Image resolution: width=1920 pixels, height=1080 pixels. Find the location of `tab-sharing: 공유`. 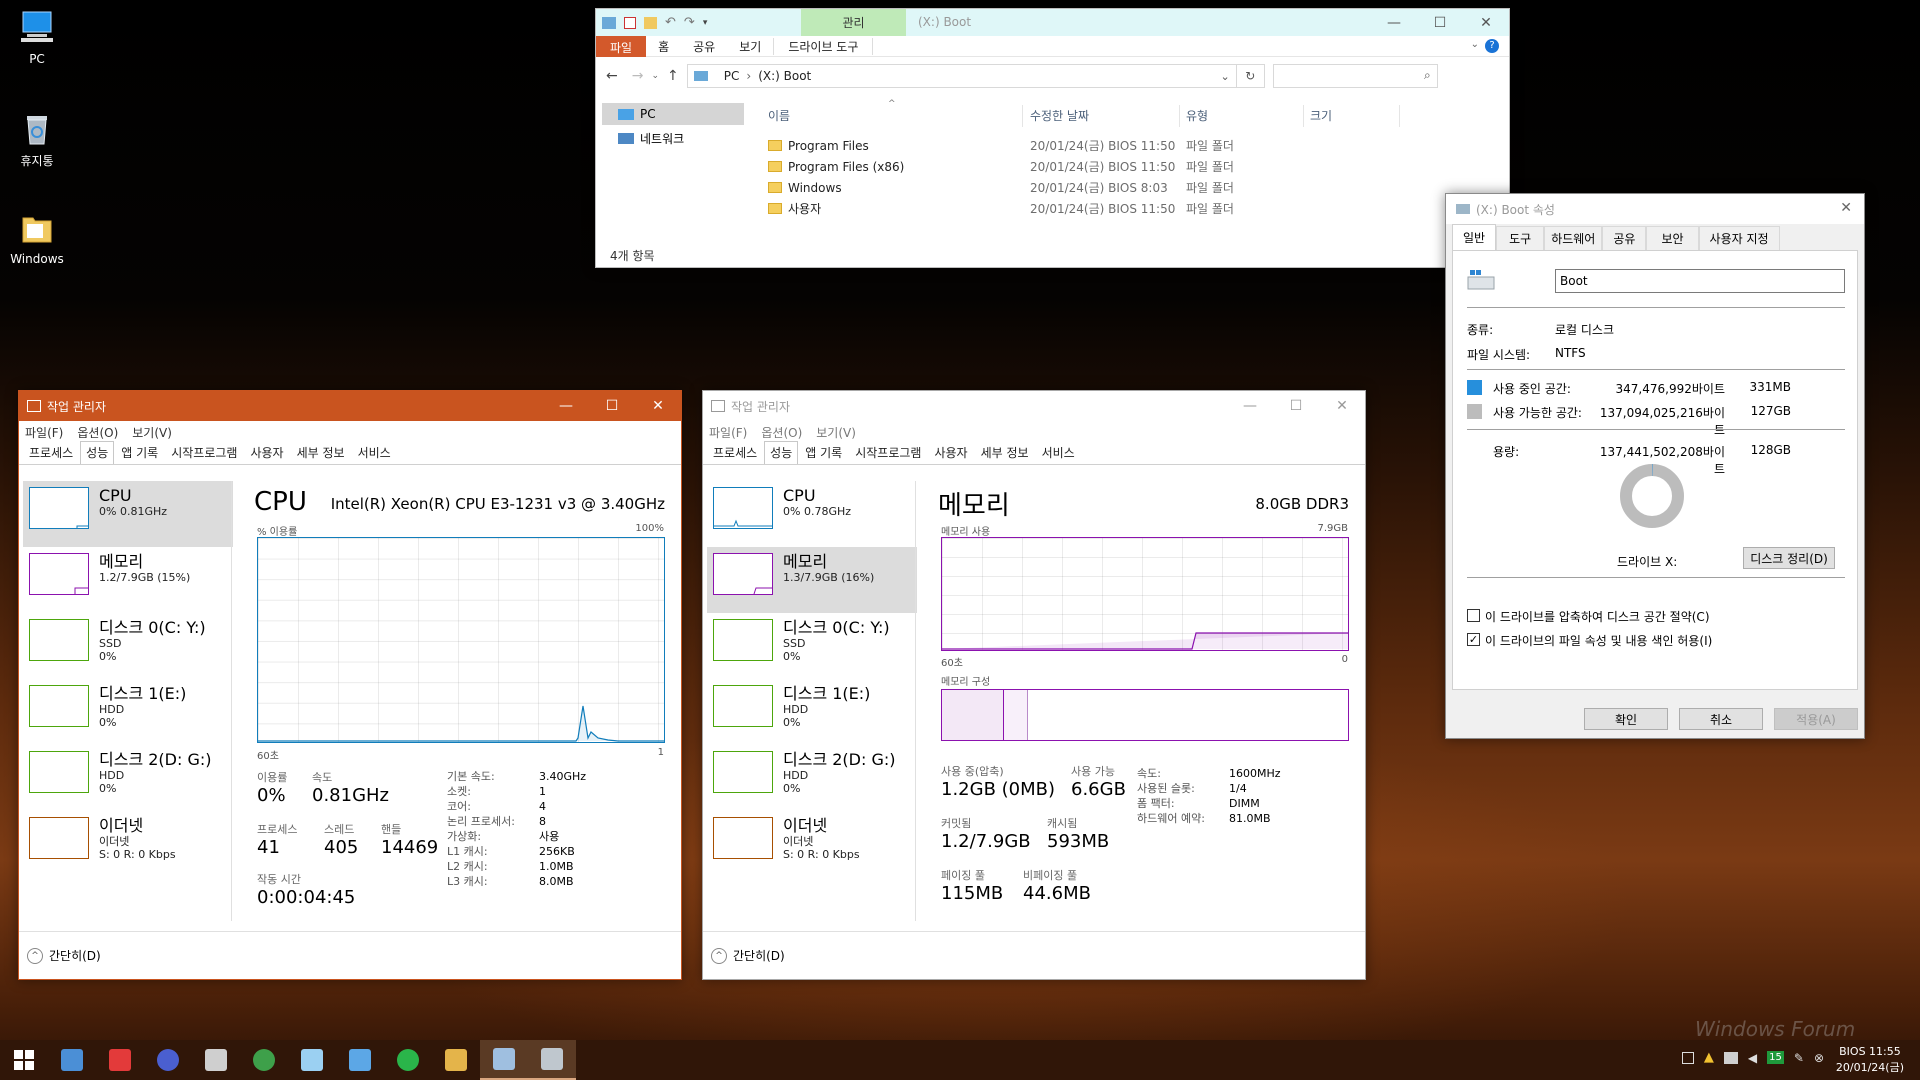

tab-sharing: 공유 is located at coordinates (1624, 238).